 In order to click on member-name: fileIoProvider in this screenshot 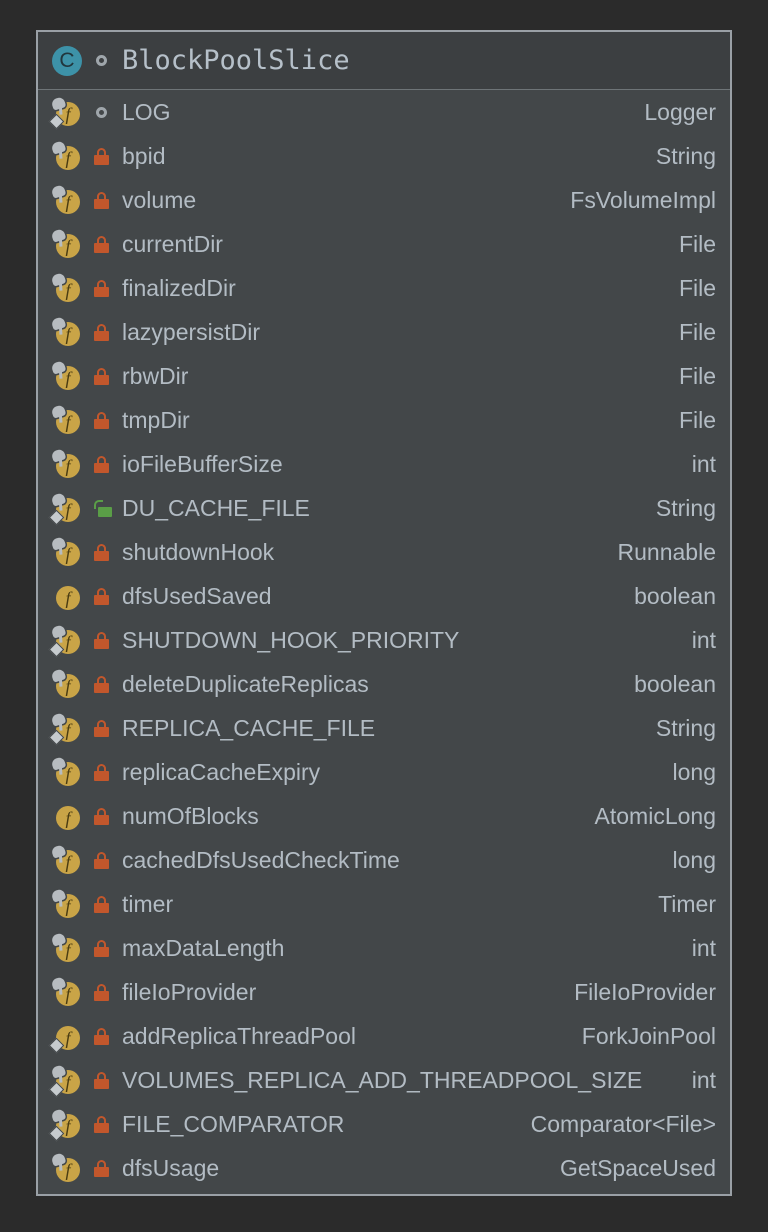, I will do `click(189, 991)`.